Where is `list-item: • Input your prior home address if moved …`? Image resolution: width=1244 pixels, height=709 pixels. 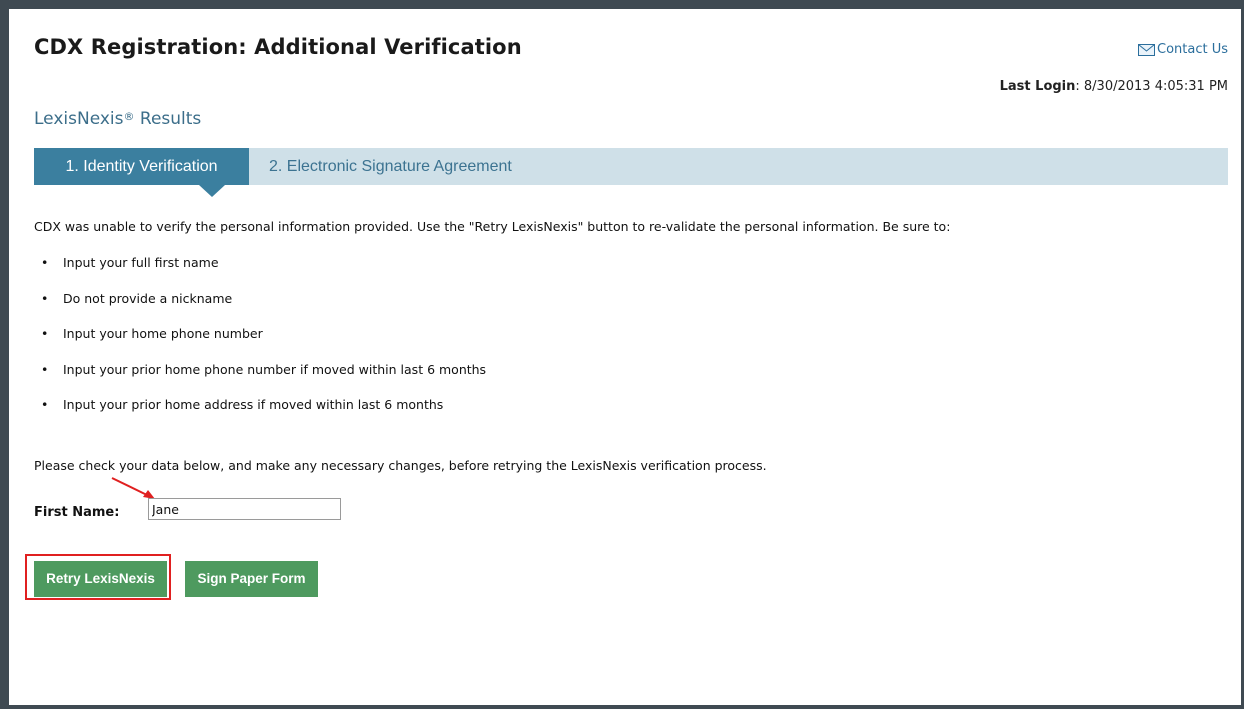
list-item: • Input your prior home address if moved … is located at coordinates (263, 415).